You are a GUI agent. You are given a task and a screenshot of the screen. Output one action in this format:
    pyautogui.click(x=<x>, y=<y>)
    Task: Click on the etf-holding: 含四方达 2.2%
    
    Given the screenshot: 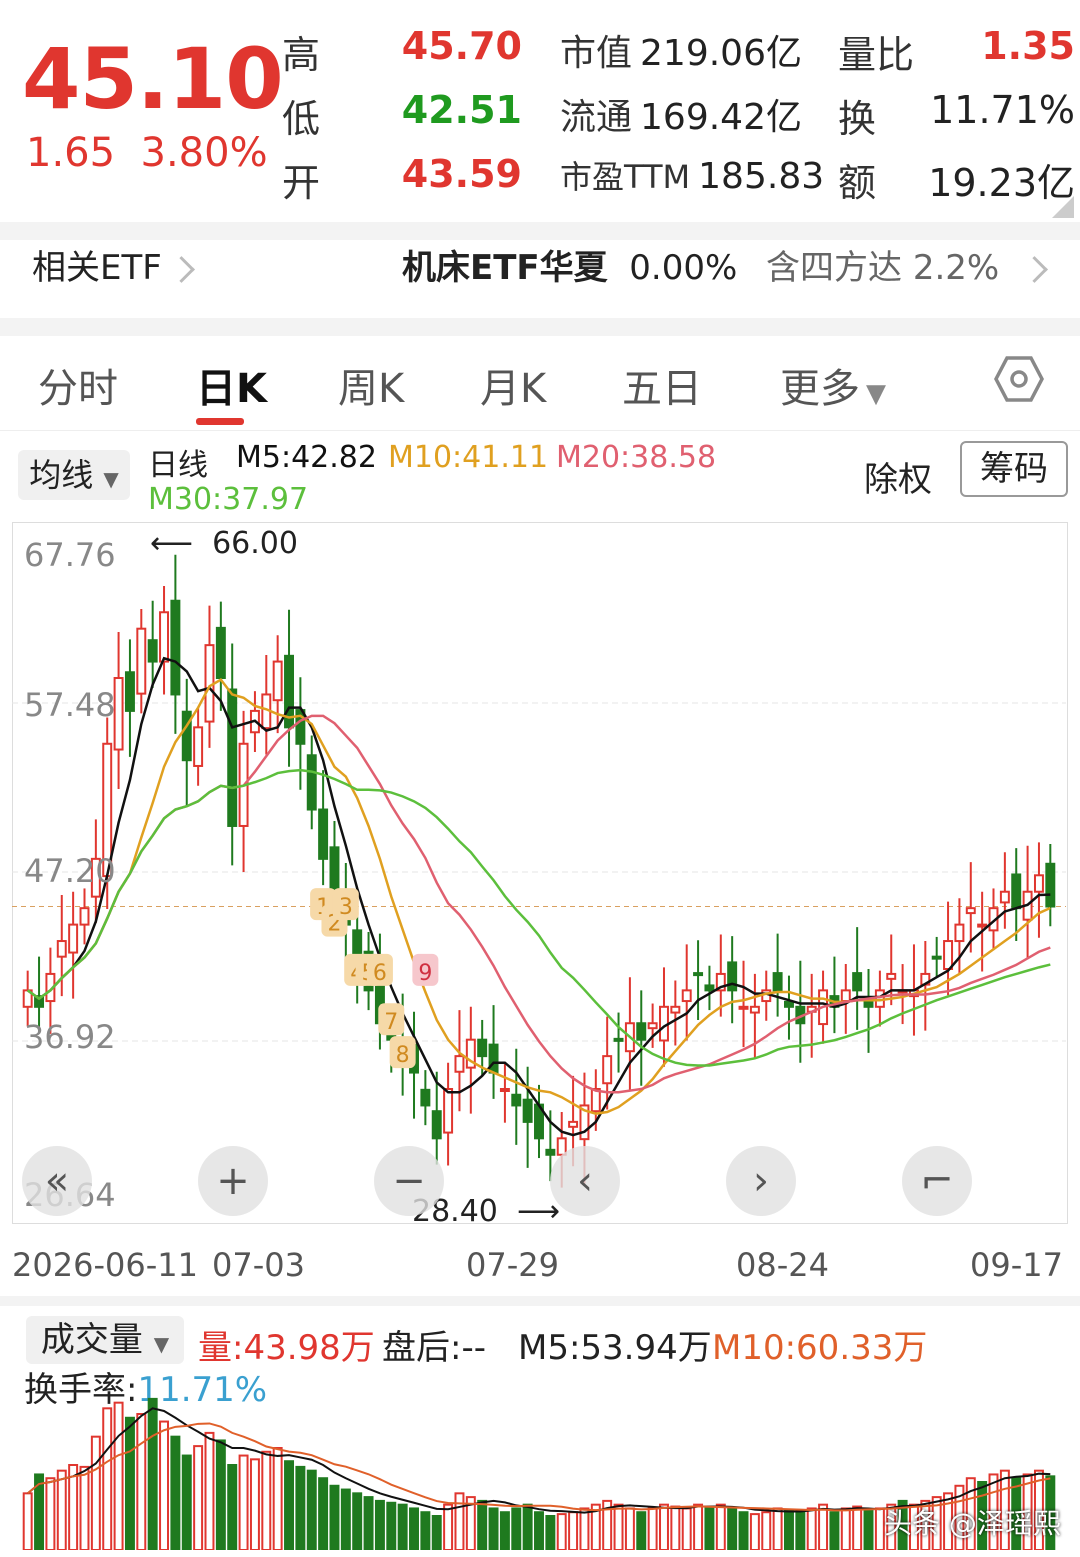 What is the action you would take?
    pyautogui.click(x=907, y=264)
    